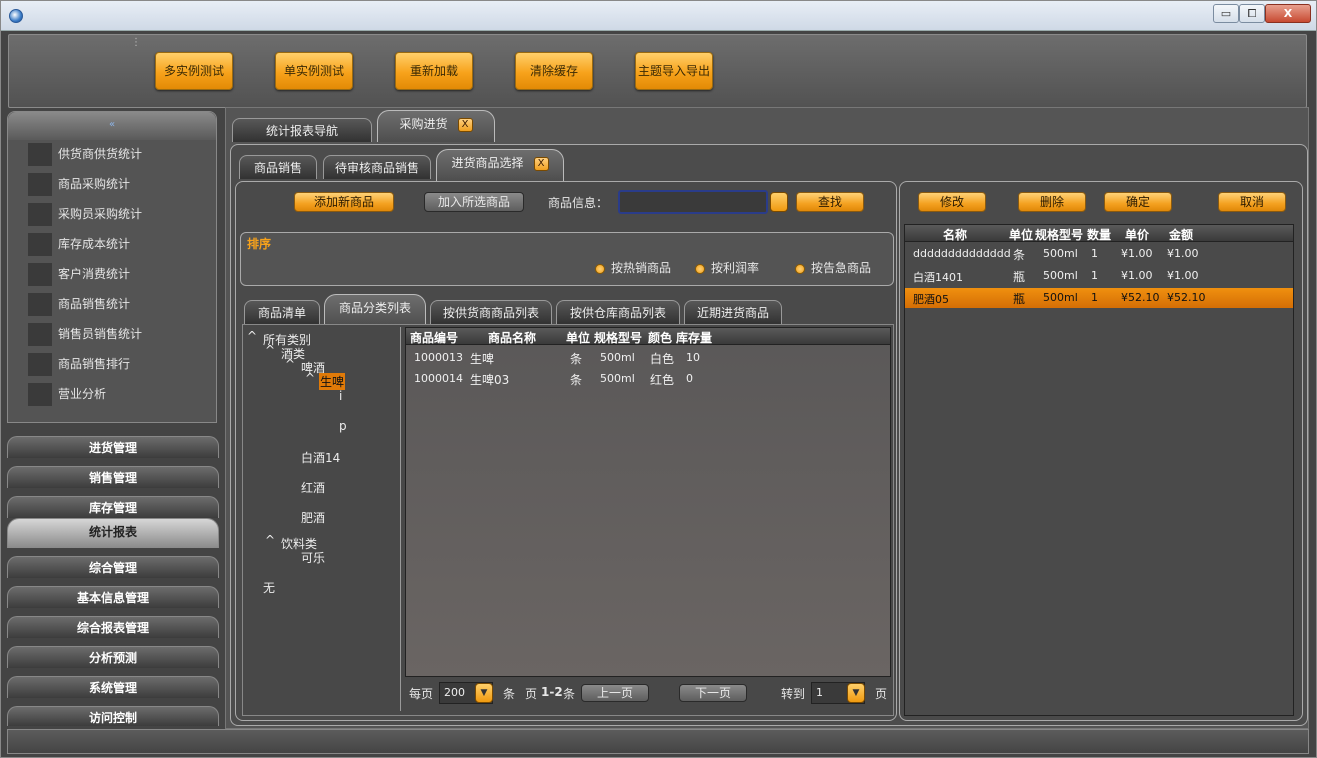  Describe the element at coordinates (1052, 202) in the screenshot. I see `delete-button: 删除` at that location.